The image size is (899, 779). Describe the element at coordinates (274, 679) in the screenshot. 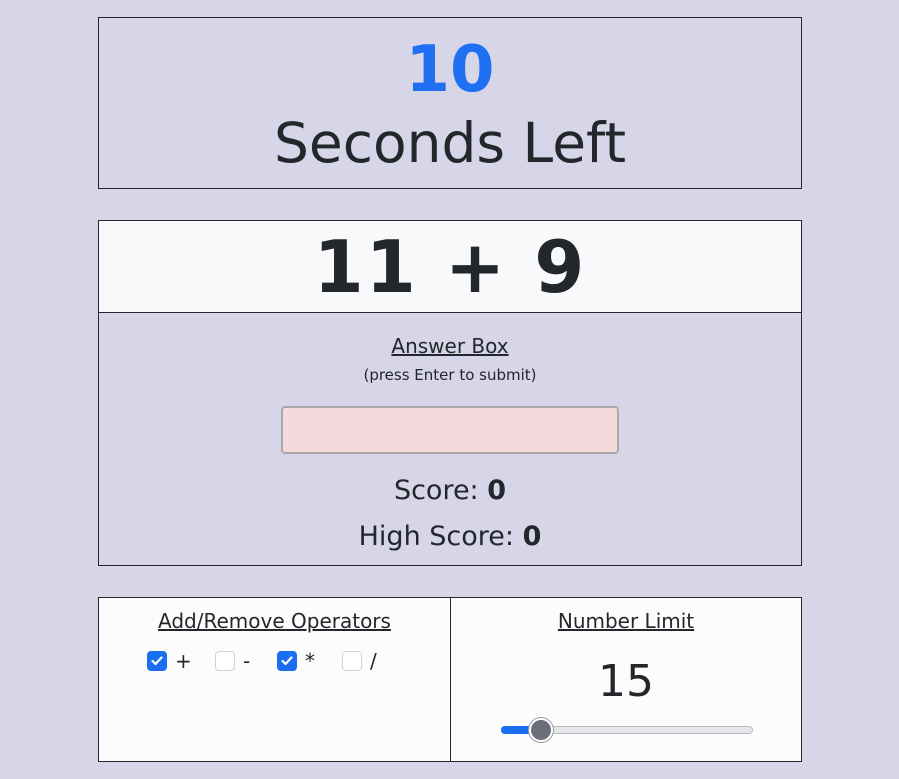

I see `operators-panel: Add/Remove Operators + - * /` at that location.